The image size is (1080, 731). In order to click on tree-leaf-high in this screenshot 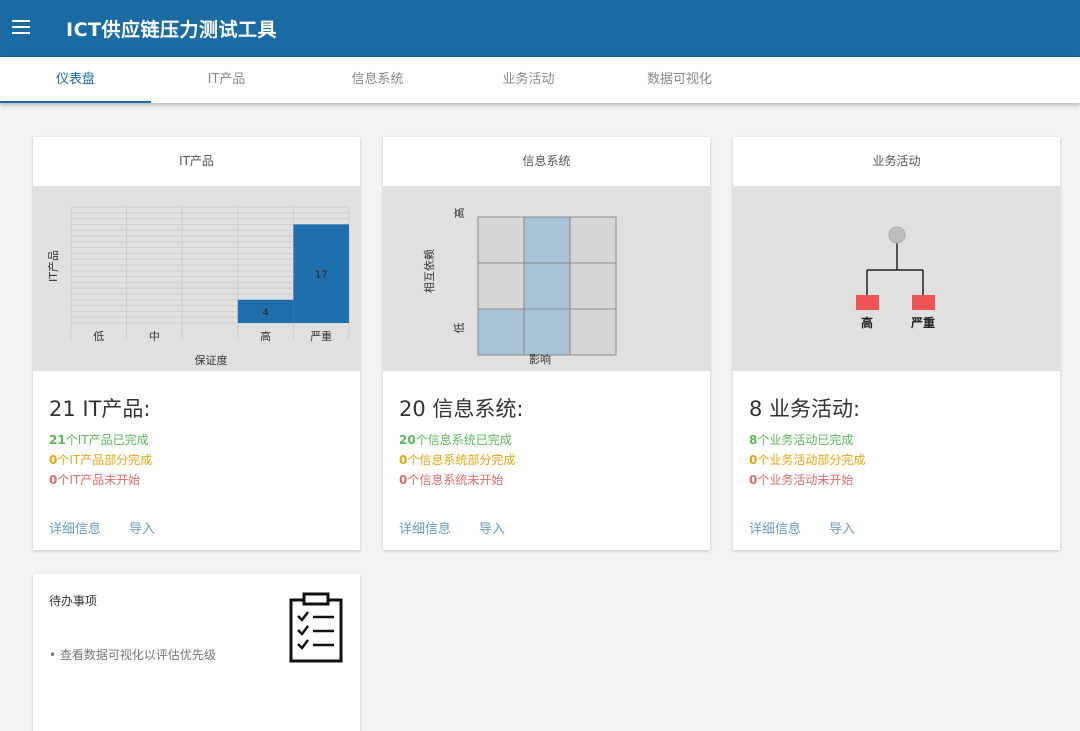, I will do `click(867, 302)`.